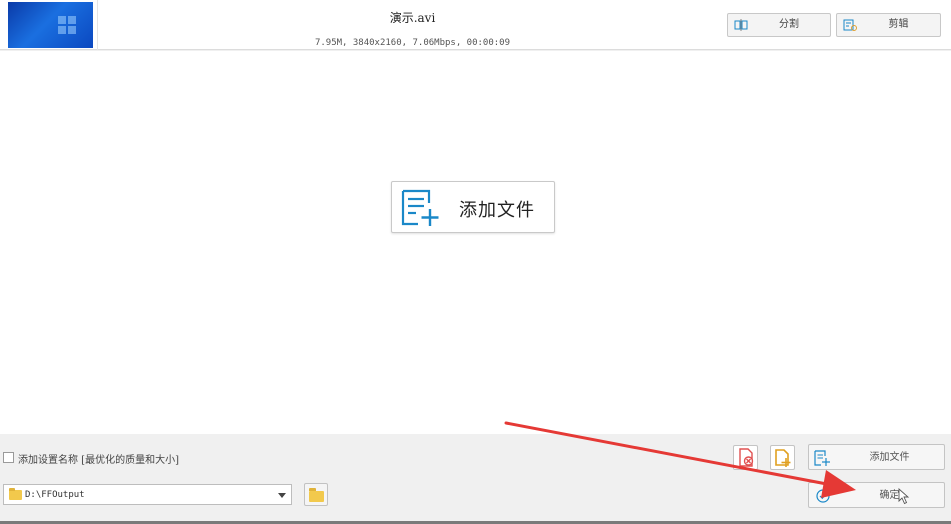  What do you see at coordinates (147, 494) in the screenshot?
I see `output-folder-select: D:\FFOutput` at bounding box center [147, 494].